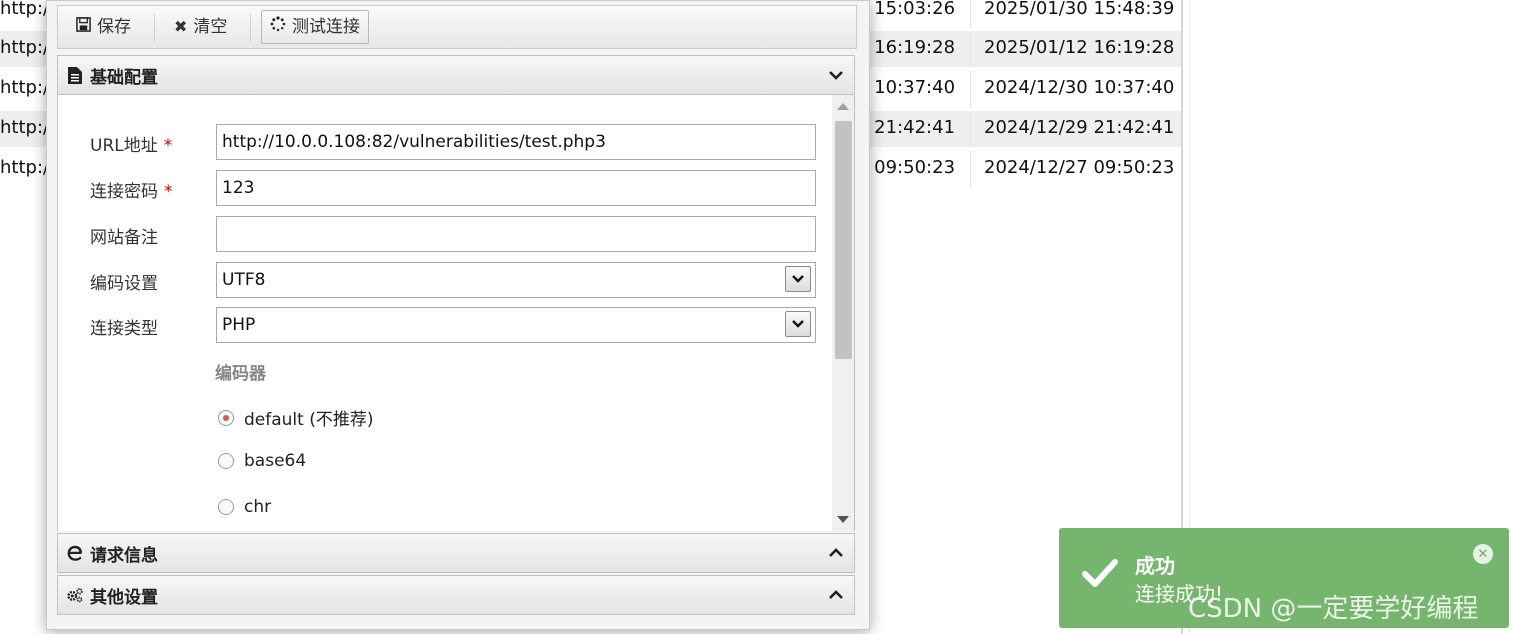 The image size is (1513, 634). Describe the element at coordinates (1483, 554) in the screenshot. I see `close-icon: ✕` at that location.